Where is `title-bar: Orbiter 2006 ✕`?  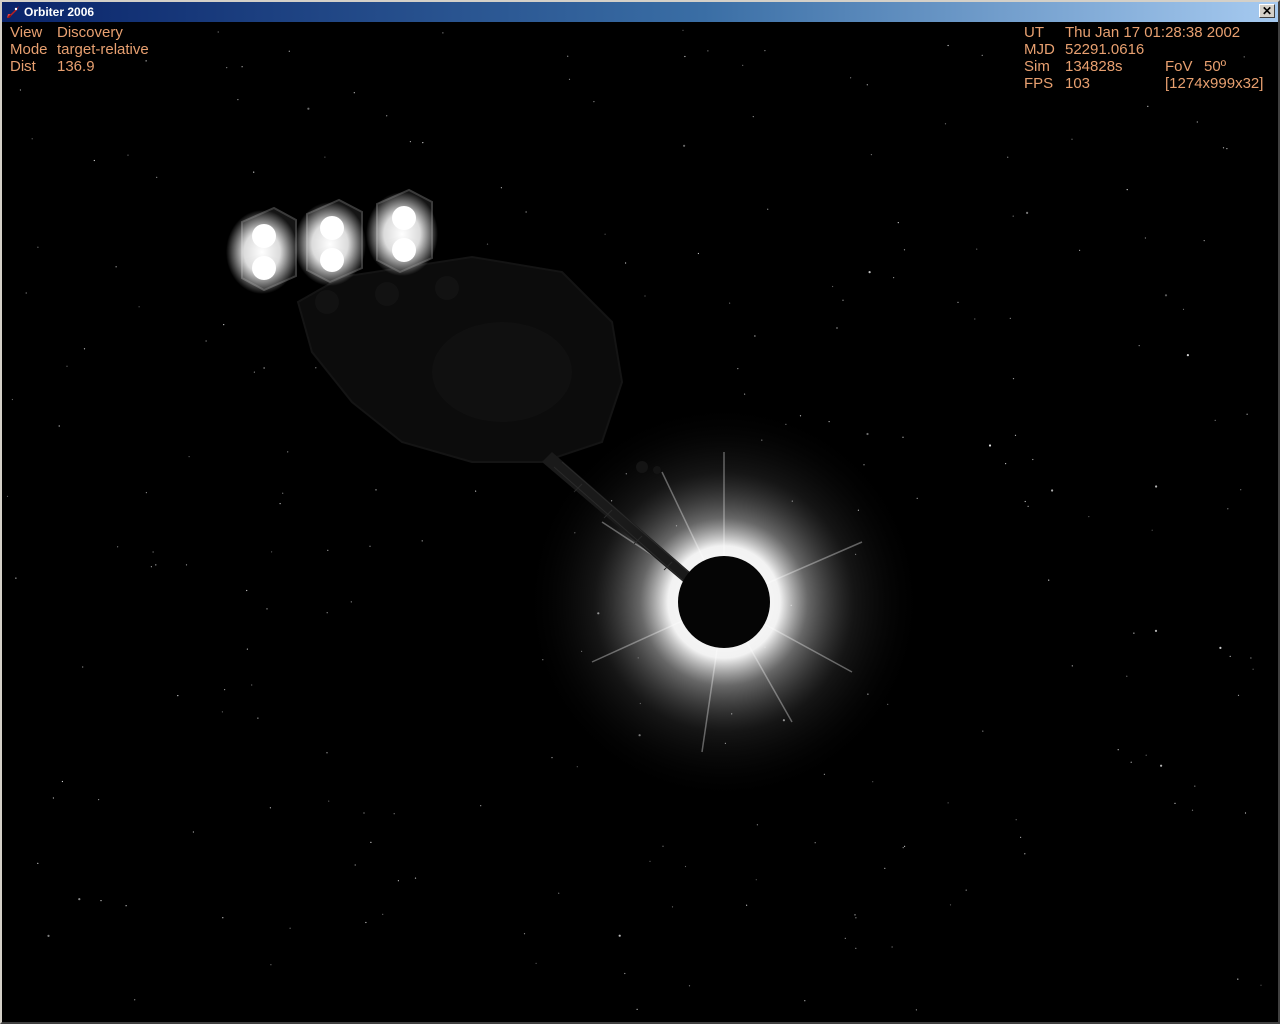 title-bar: Orbiter 2006 ✕ is located at coordinates (640, 12).